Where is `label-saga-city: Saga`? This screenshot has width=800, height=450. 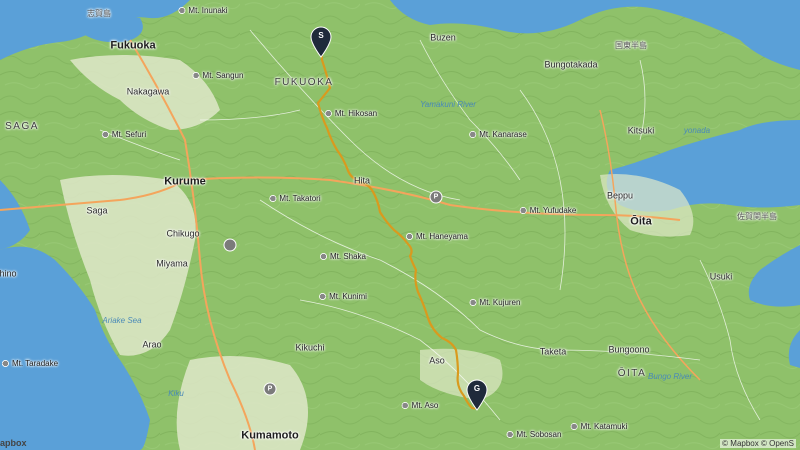
label-saga-city: Saga is located at coordinates (97, 210).